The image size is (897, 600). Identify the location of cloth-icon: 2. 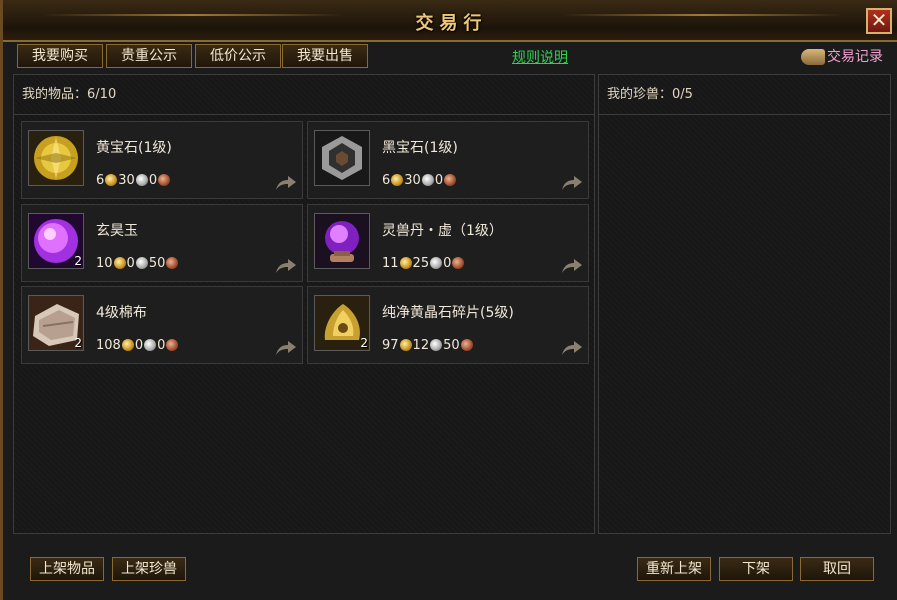
(56, 323).